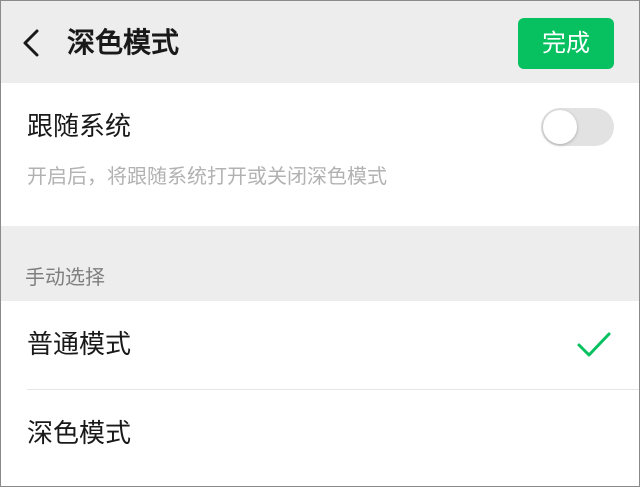 This screenshot has width=640, height=487. What do you see at coordinates (123, 42) in the screenshot?
I see `page-title: 深色模式` at bounding box center [123, 42].